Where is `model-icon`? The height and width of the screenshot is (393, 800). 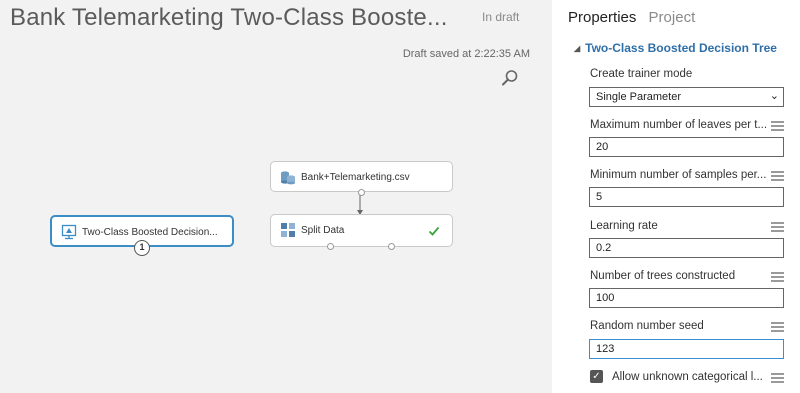
model-icon is located at coordinates (69, 232).